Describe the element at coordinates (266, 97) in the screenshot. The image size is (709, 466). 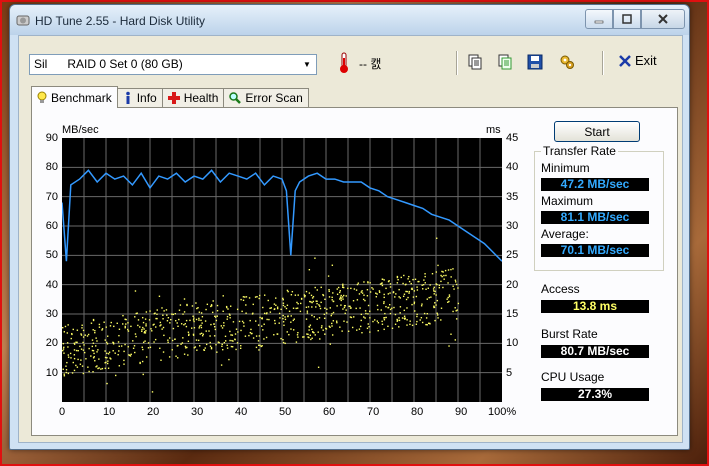
I see `tab-error-scan: Error Scan` at that location.